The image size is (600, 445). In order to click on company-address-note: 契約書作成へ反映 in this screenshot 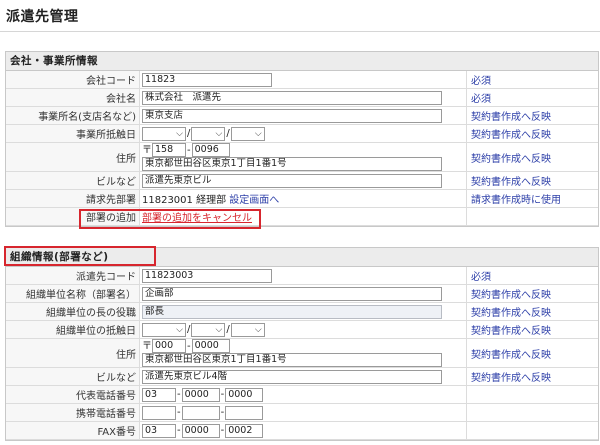, I will do `click(532, 157)`.